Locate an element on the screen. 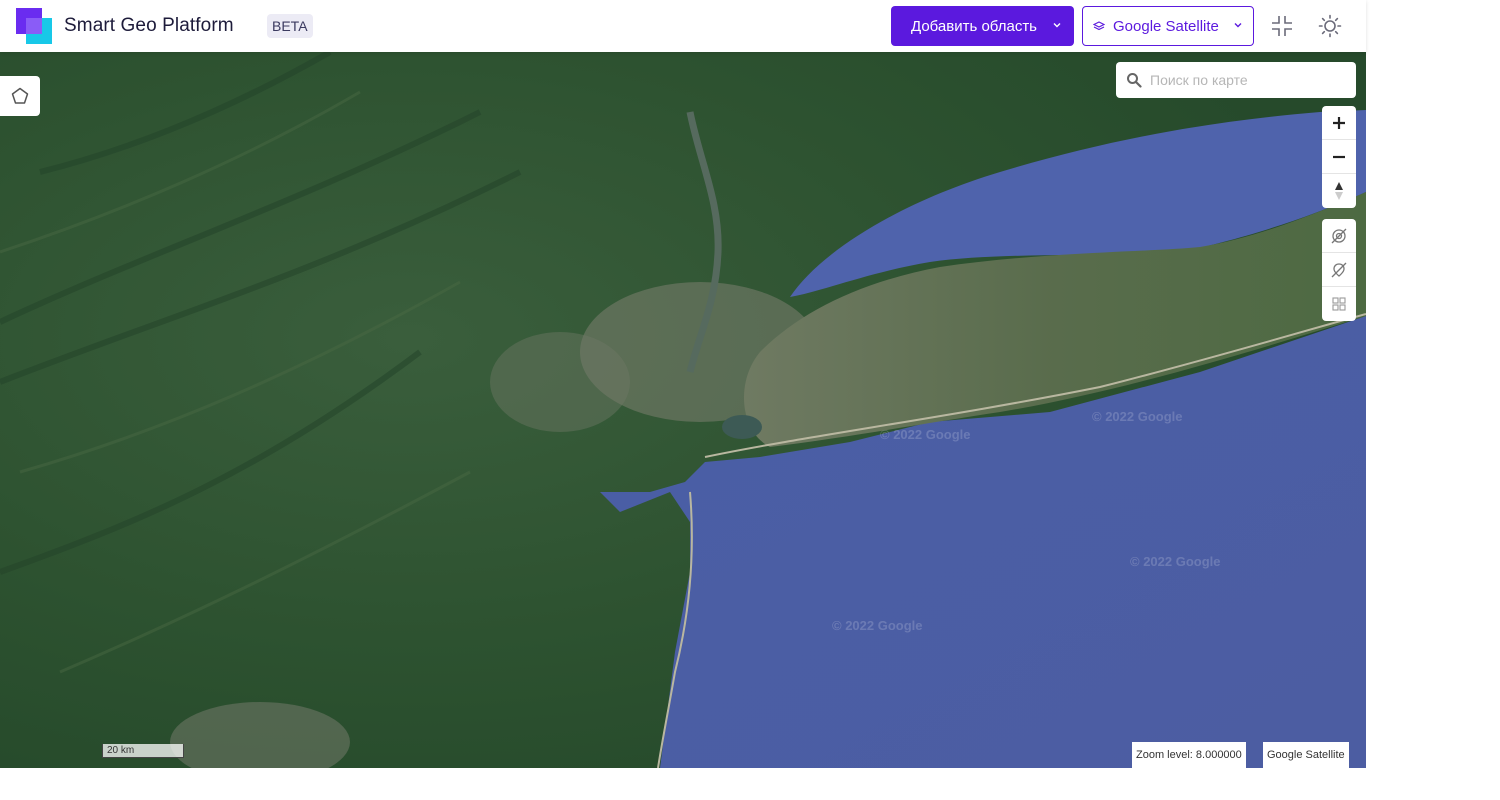  app-logo is located at coordinates (34, 26).